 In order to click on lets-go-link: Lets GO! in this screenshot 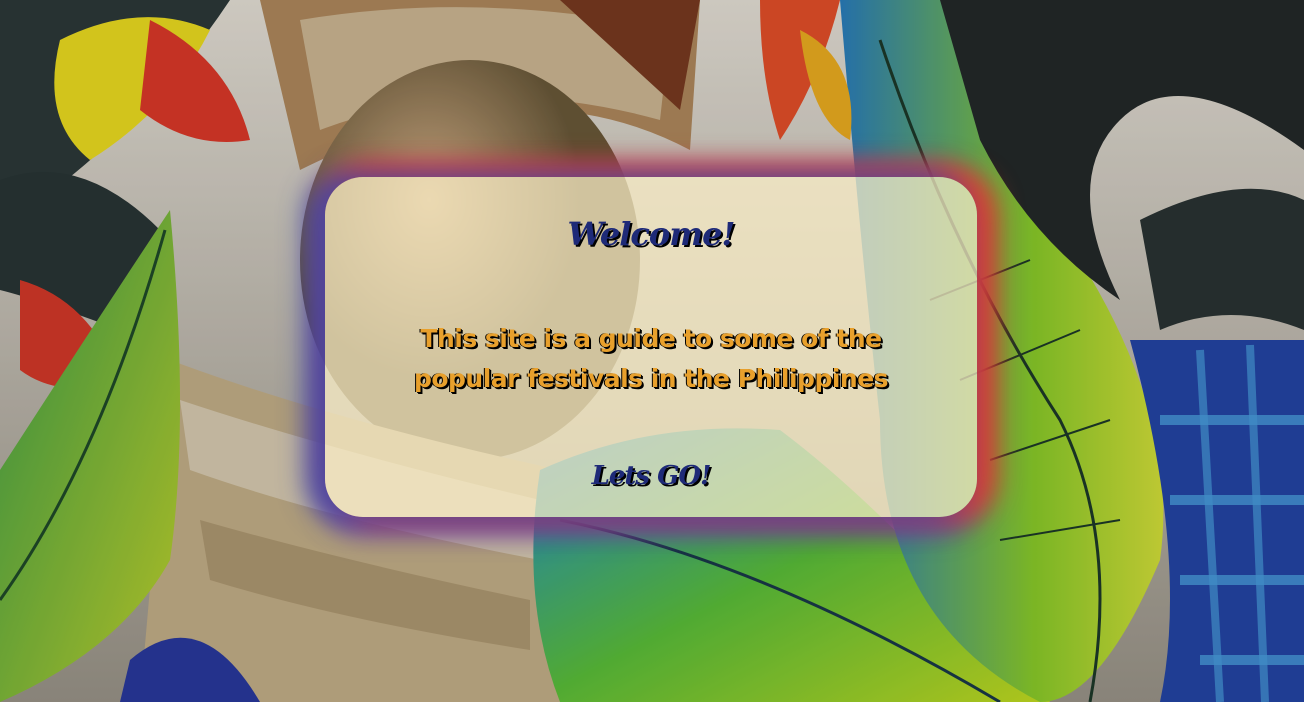, I will do `click(652, 476)`.